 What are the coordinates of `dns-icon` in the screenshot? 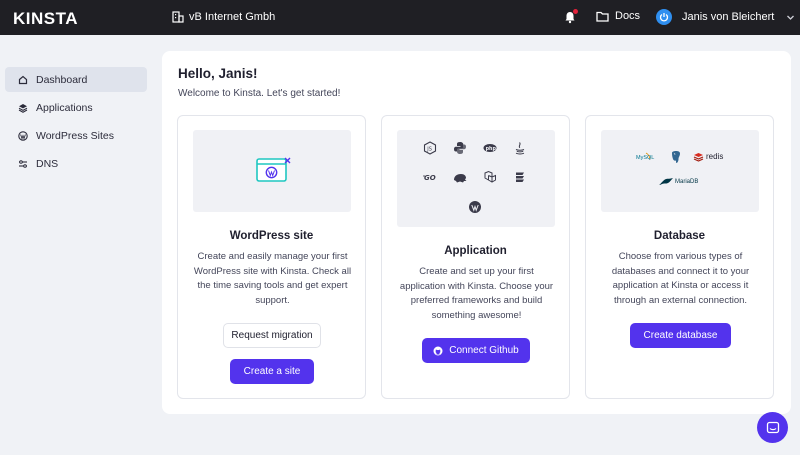 It's located at (23, 163).